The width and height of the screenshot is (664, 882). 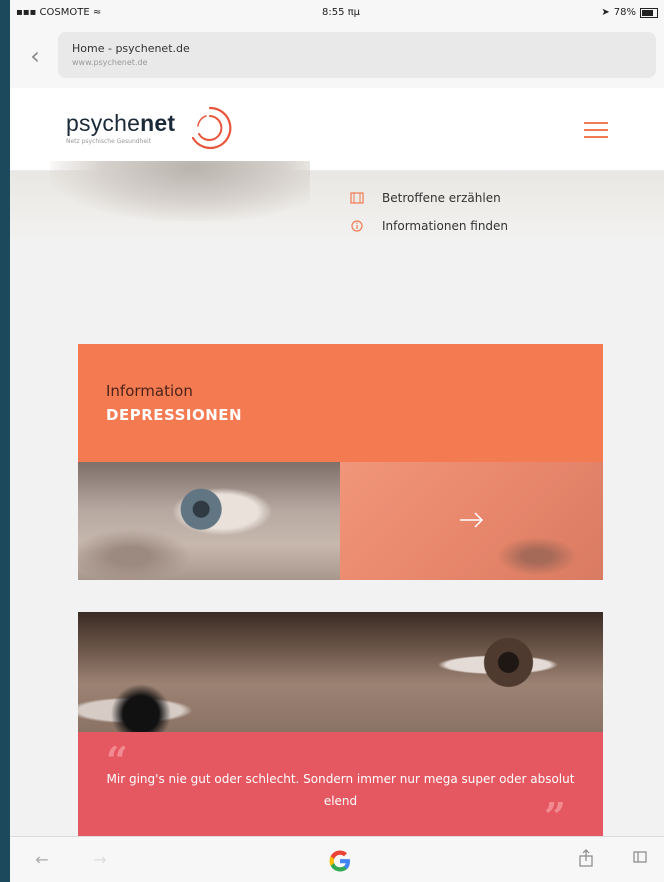 I want to click on logo-prefix: psyche, so click(x=103, y=123).